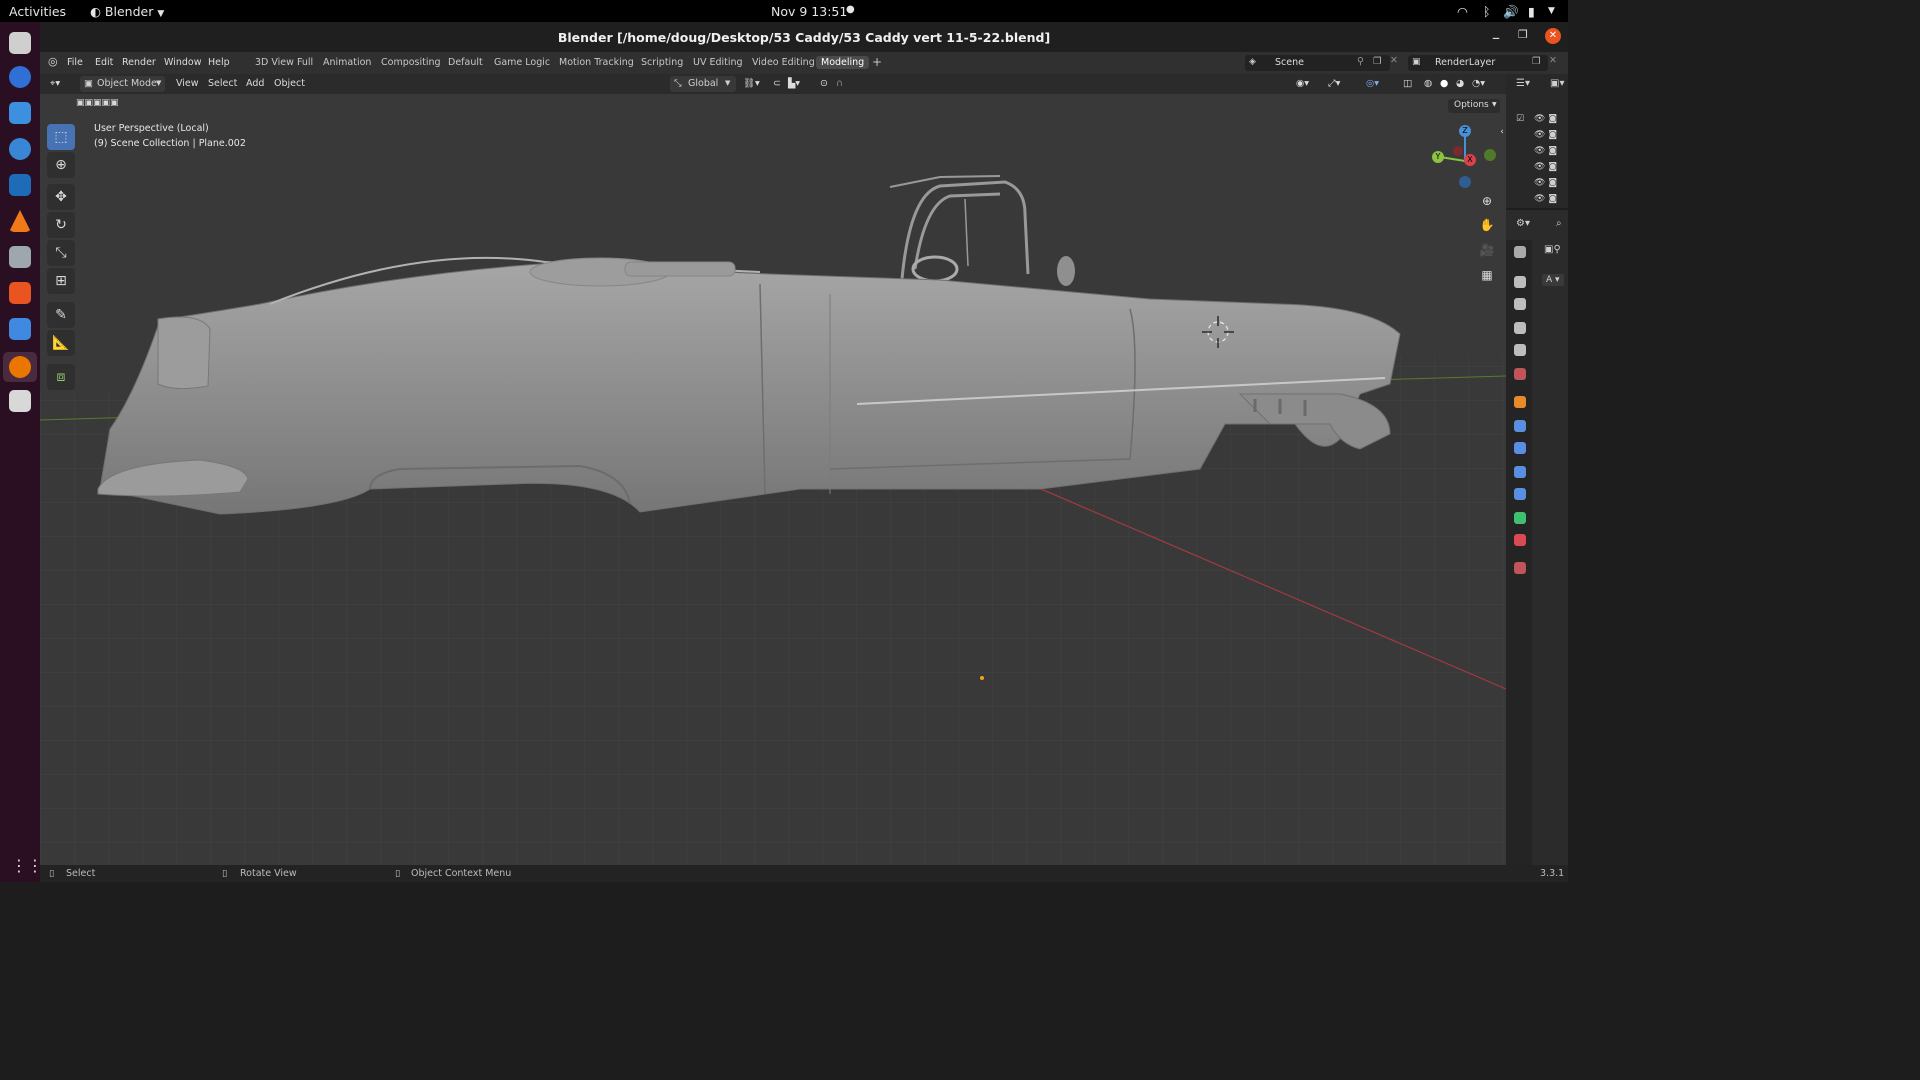 The width and height of the screenshot is (1920, 1080). What do you see at coordinates (1553, 60) in the screenshot?
I see `delete-layer-icon: ✕` at bounding box center [1553, 60].